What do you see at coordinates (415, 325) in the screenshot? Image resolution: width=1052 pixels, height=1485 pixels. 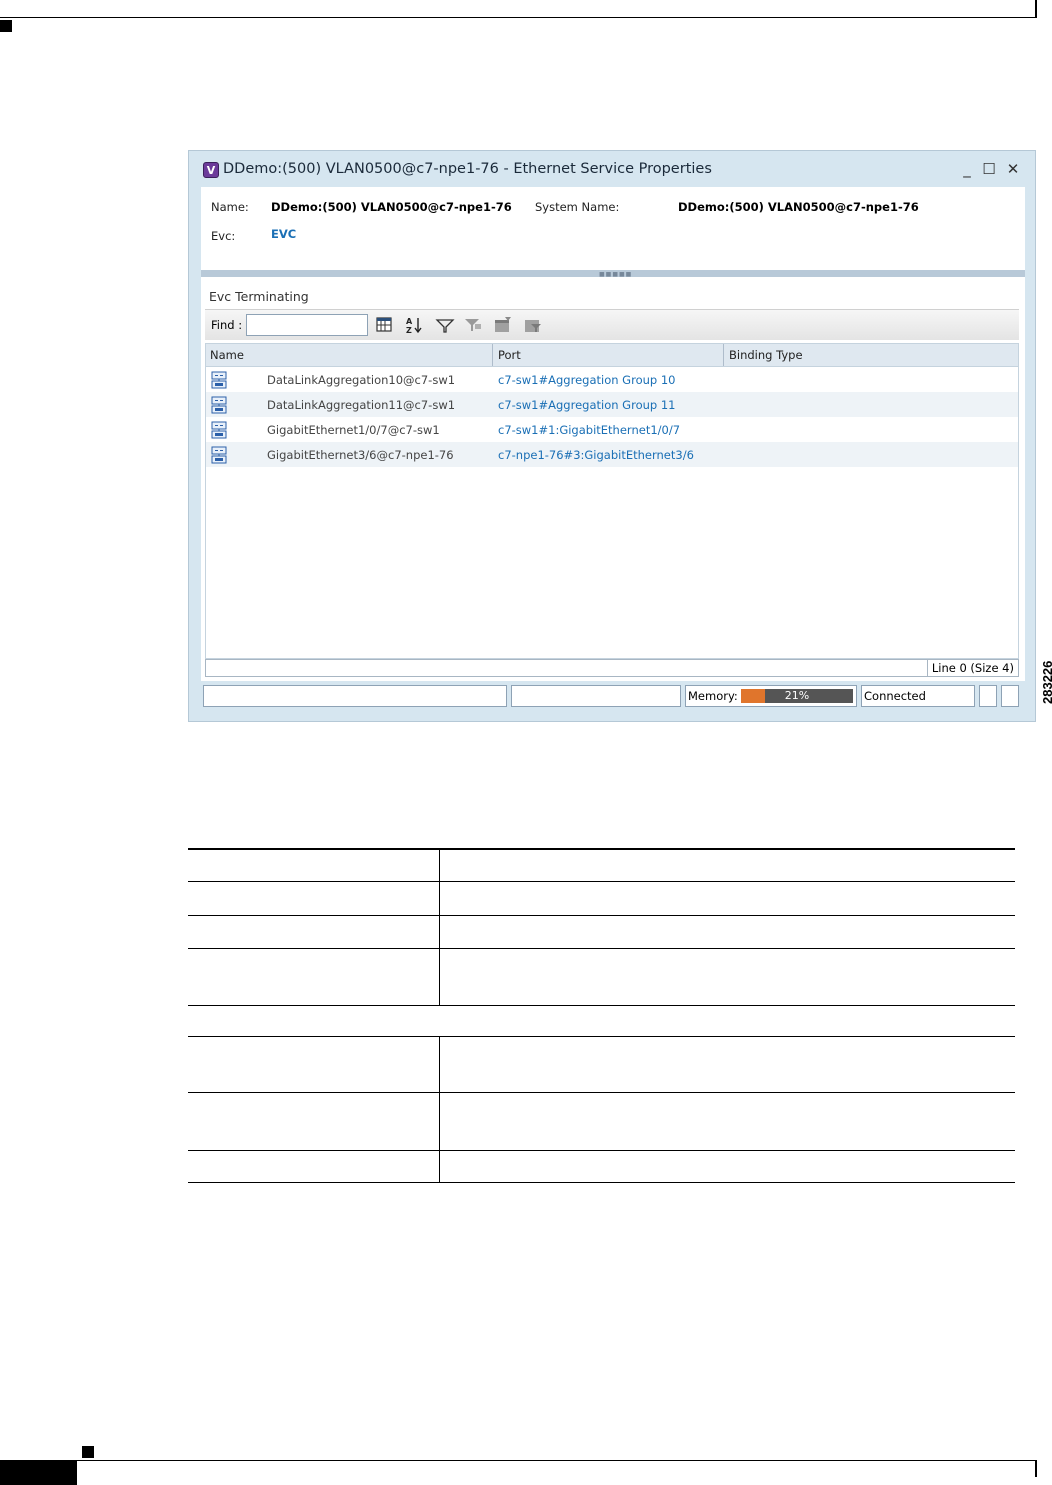 I see `sort-icon: A Z` at bounding box center [415, 325].